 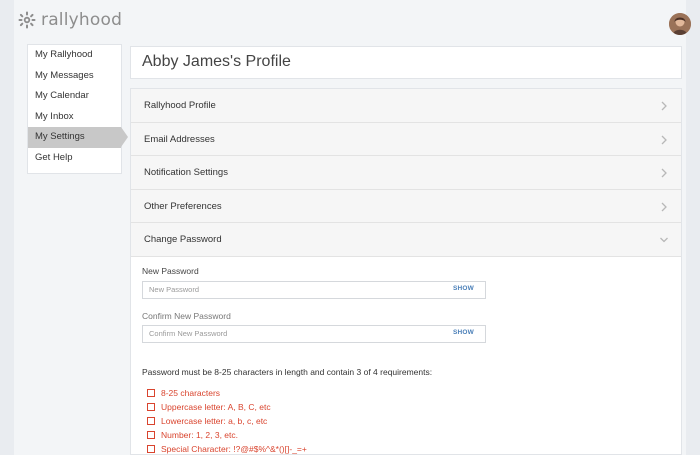 What do you see at coordinates (227, 393) in the screenshot?
I see `requirement-item: 8-25 characters` at bounding box center [227, 393].